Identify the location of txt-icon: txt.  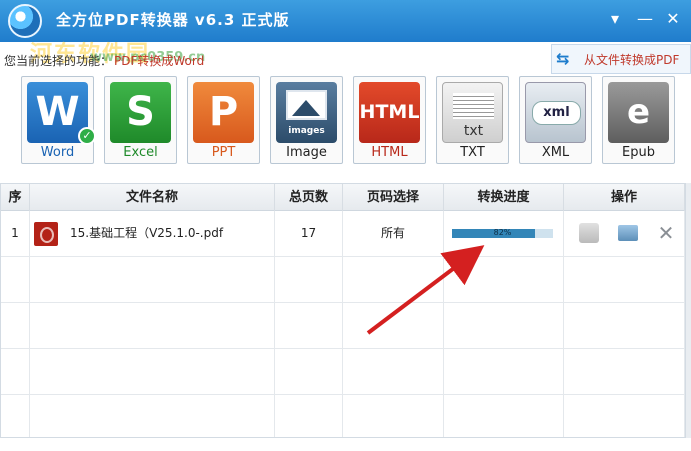
(472, 112).